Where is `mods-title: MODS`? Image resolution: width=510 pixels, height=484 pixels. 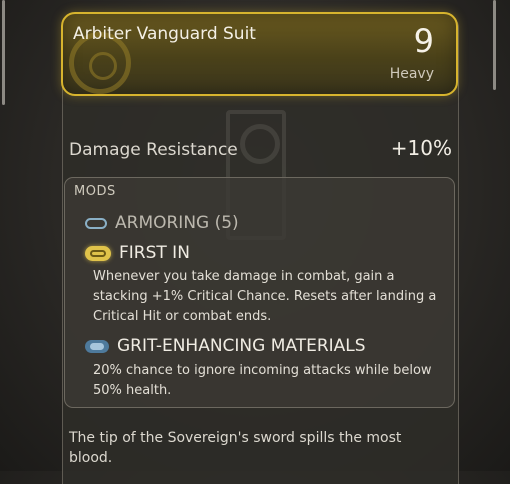 mods-title: MODS is located at coordinates (95, 191).